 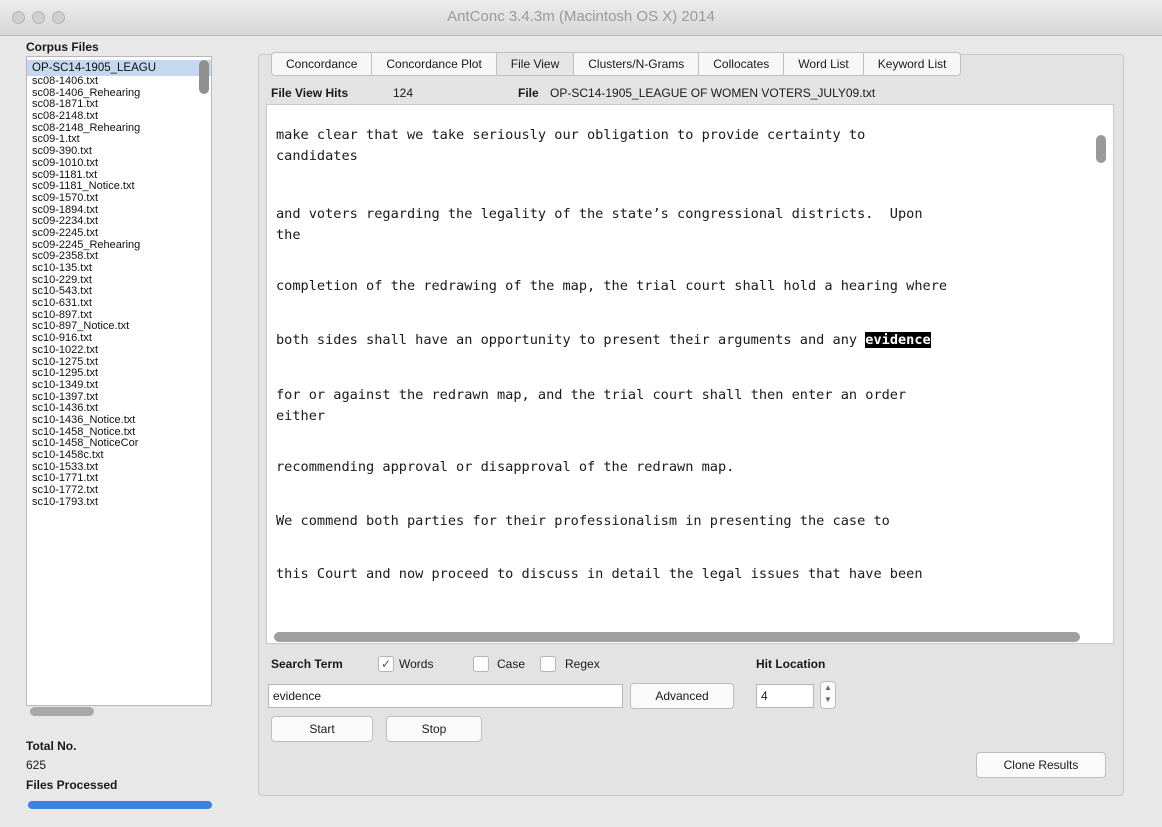 What do you see at coordinates (119, 105) in the screenshot?
I see `file-list-item: sc08-1871.txt` at bounding box center [119, 105].